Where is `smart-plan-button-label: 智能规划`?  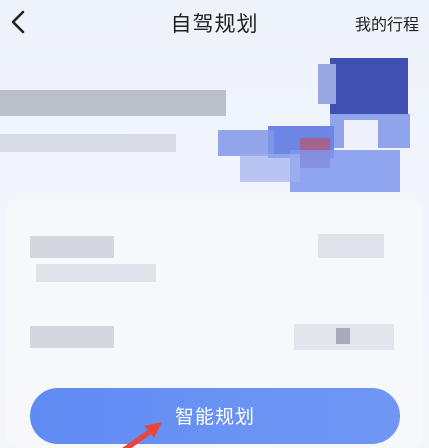
smart-plan-button-label: 智能规划 is located at coordinates (214, 416).